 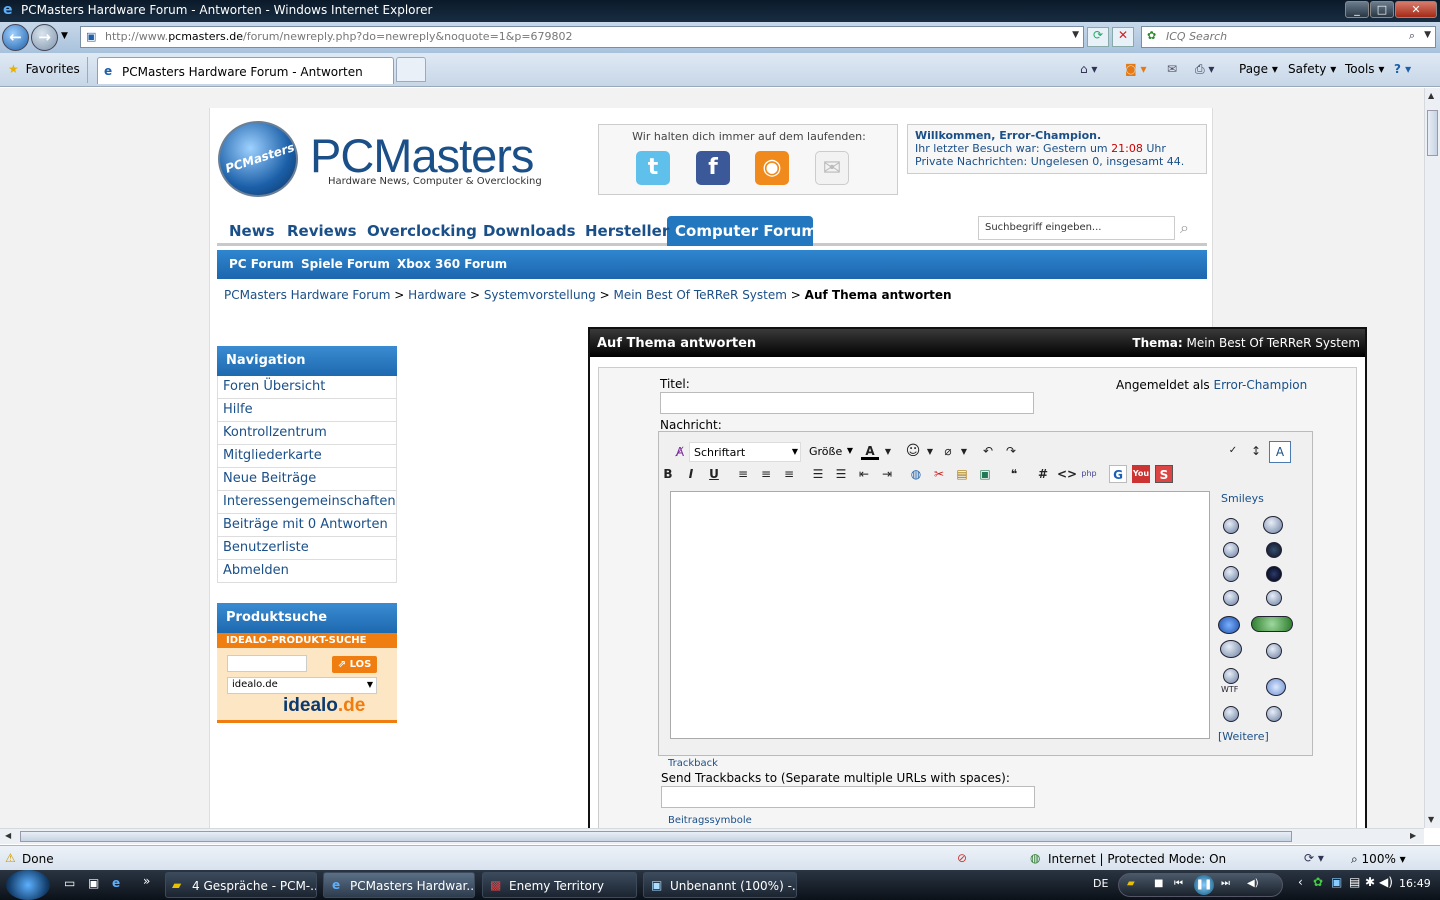 I want to click on chevron-down-icon: ▼, so click(x=888, y=452).